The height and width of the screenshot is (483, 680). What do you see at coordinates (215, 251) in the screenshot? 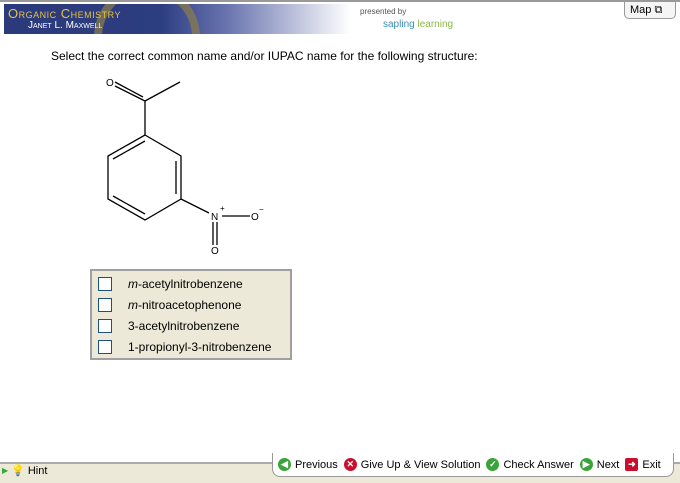
I see `atom-o-double: O` at bounding box center [215, 251].